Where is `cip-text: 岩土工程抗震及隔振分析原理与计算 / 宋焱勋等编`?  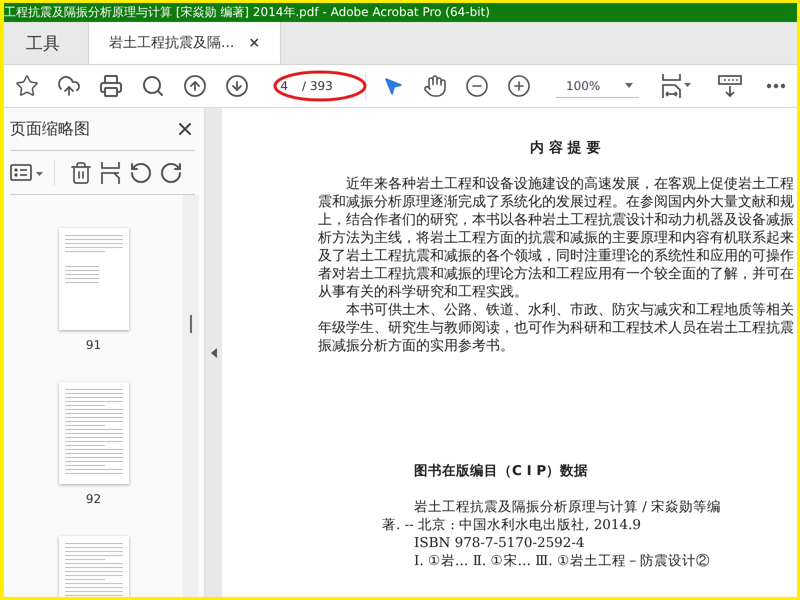 cip-text: 岩土工程抗震及隔振分析原理与计算 / 宋焱勋等编 is located at coordinates (567, 507).